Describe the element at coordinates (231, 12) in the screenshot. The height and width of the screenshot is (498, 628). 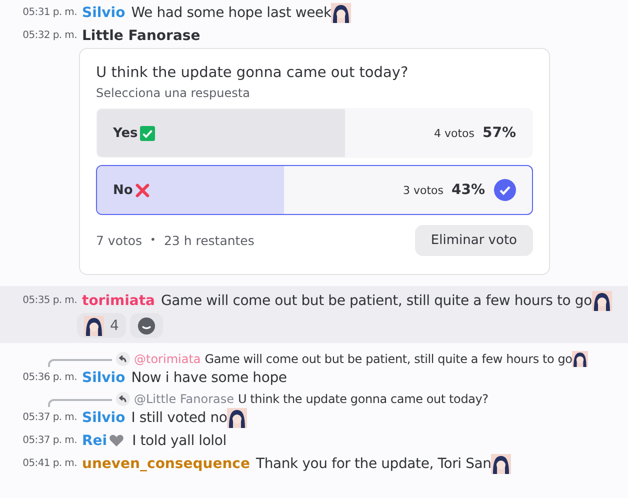
I see `message-text: We had some hope last week` at that location.